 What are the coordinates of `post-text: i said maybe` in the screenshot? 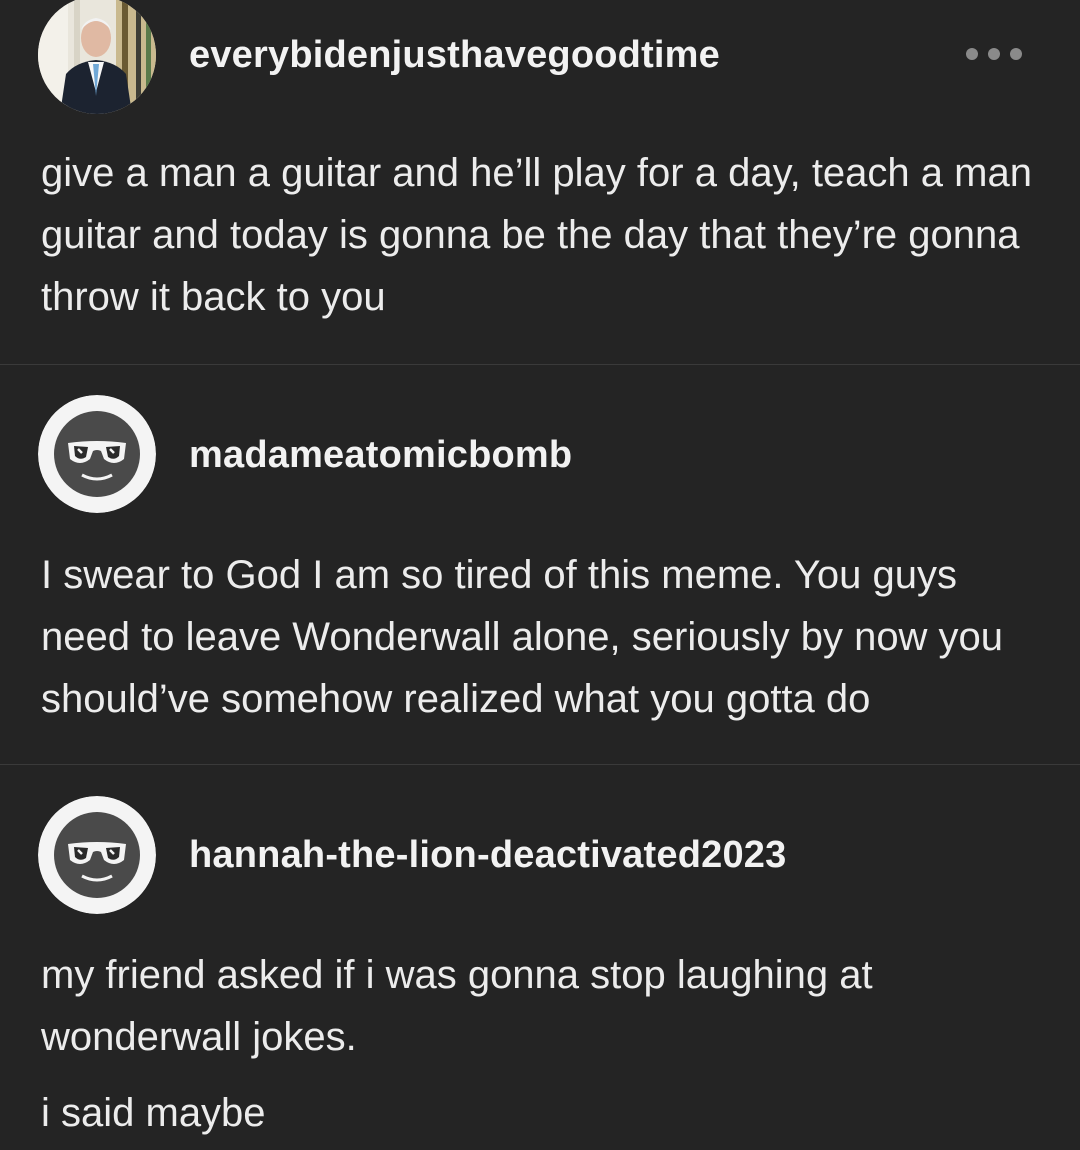 It's located at (153, 1113).